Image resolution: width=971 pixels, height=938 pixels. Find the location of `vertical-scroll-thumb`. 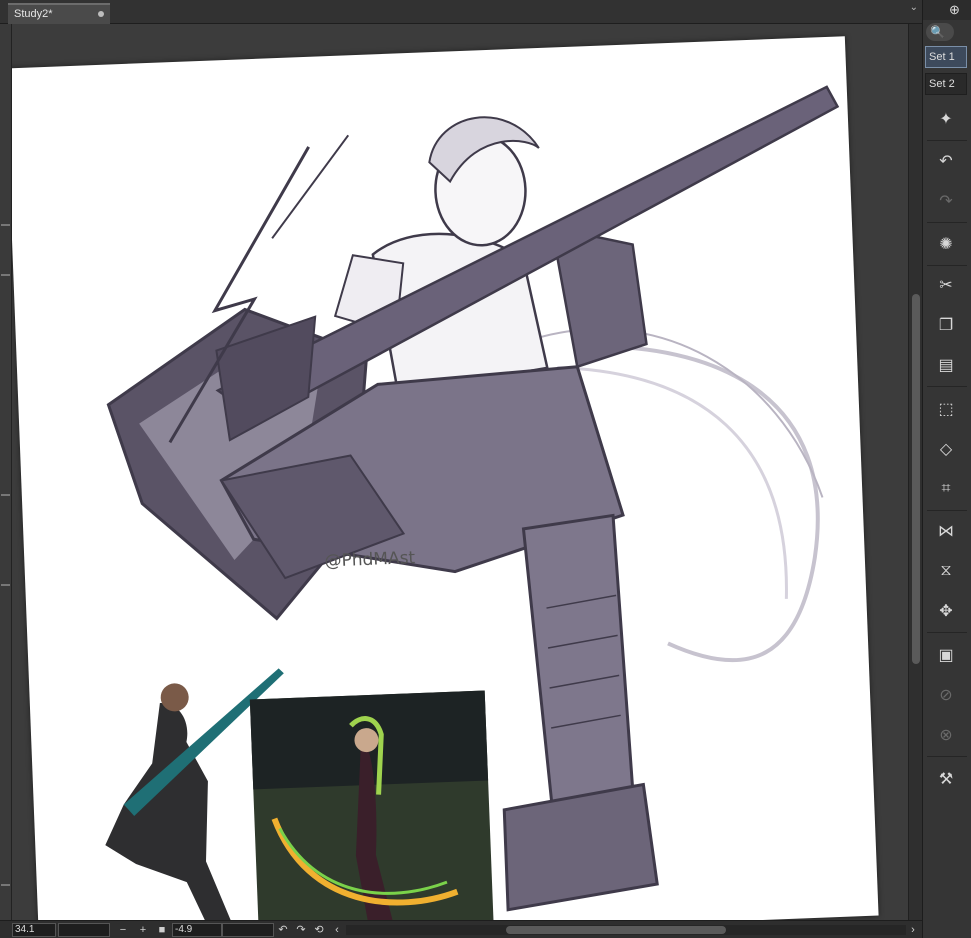

vertical-scroll-thumb is located at coordinates (916, 479).